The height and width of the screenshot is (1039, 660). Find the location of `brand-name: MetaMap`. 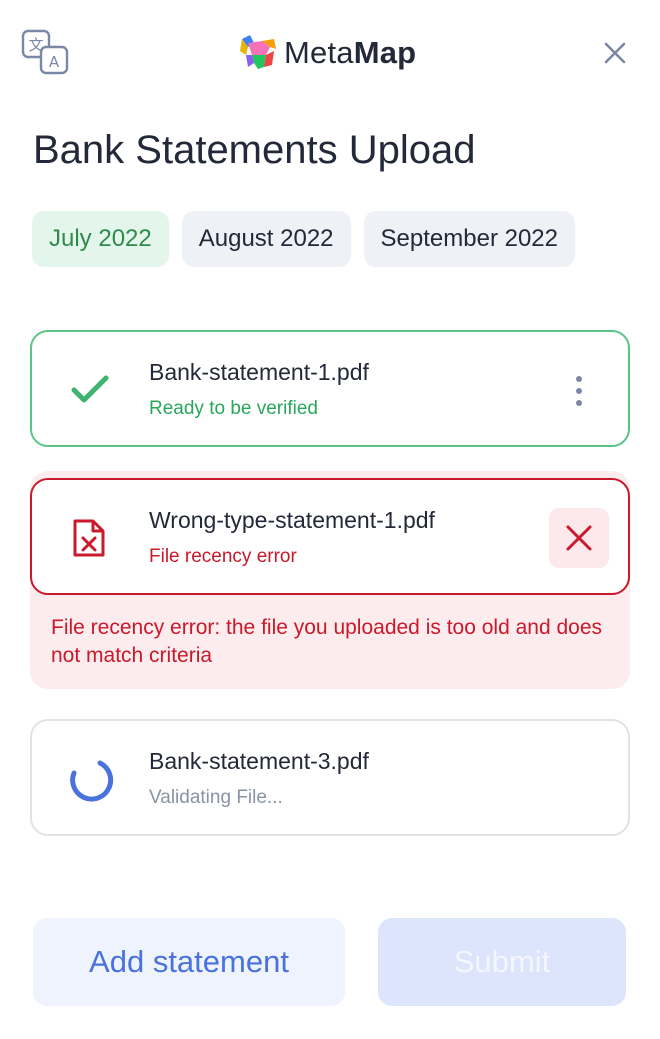

brand-name: MetaMap is located at coordinates (350, 53).